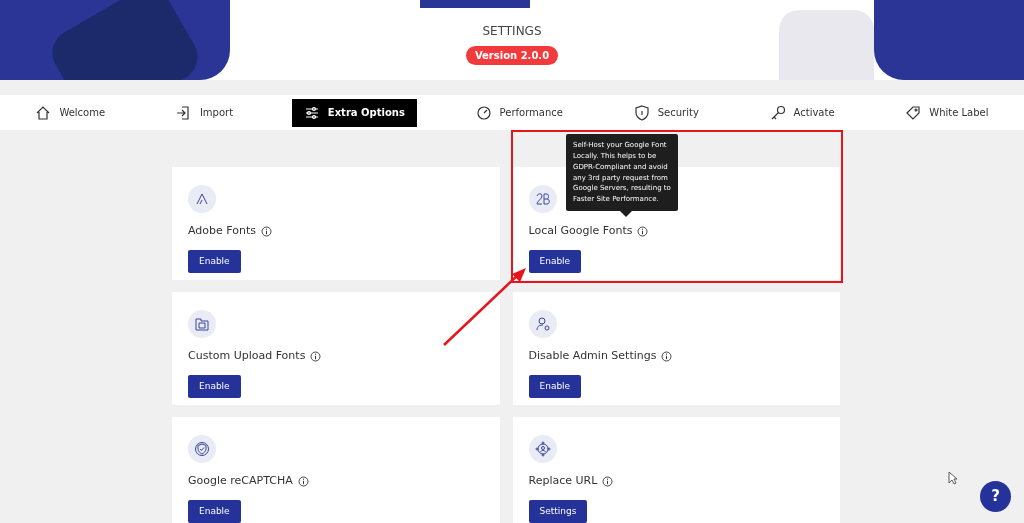  I want to click on settings-heading: SETTINGS, so click(512, 31).